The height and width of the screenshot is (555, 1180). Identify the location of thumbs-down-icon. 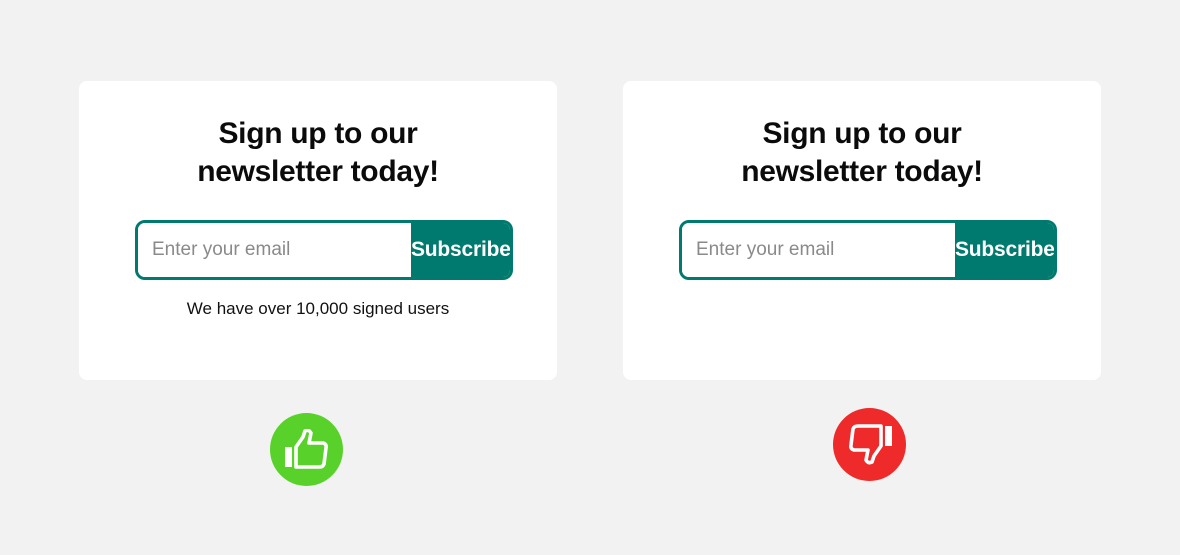
(869, 444).